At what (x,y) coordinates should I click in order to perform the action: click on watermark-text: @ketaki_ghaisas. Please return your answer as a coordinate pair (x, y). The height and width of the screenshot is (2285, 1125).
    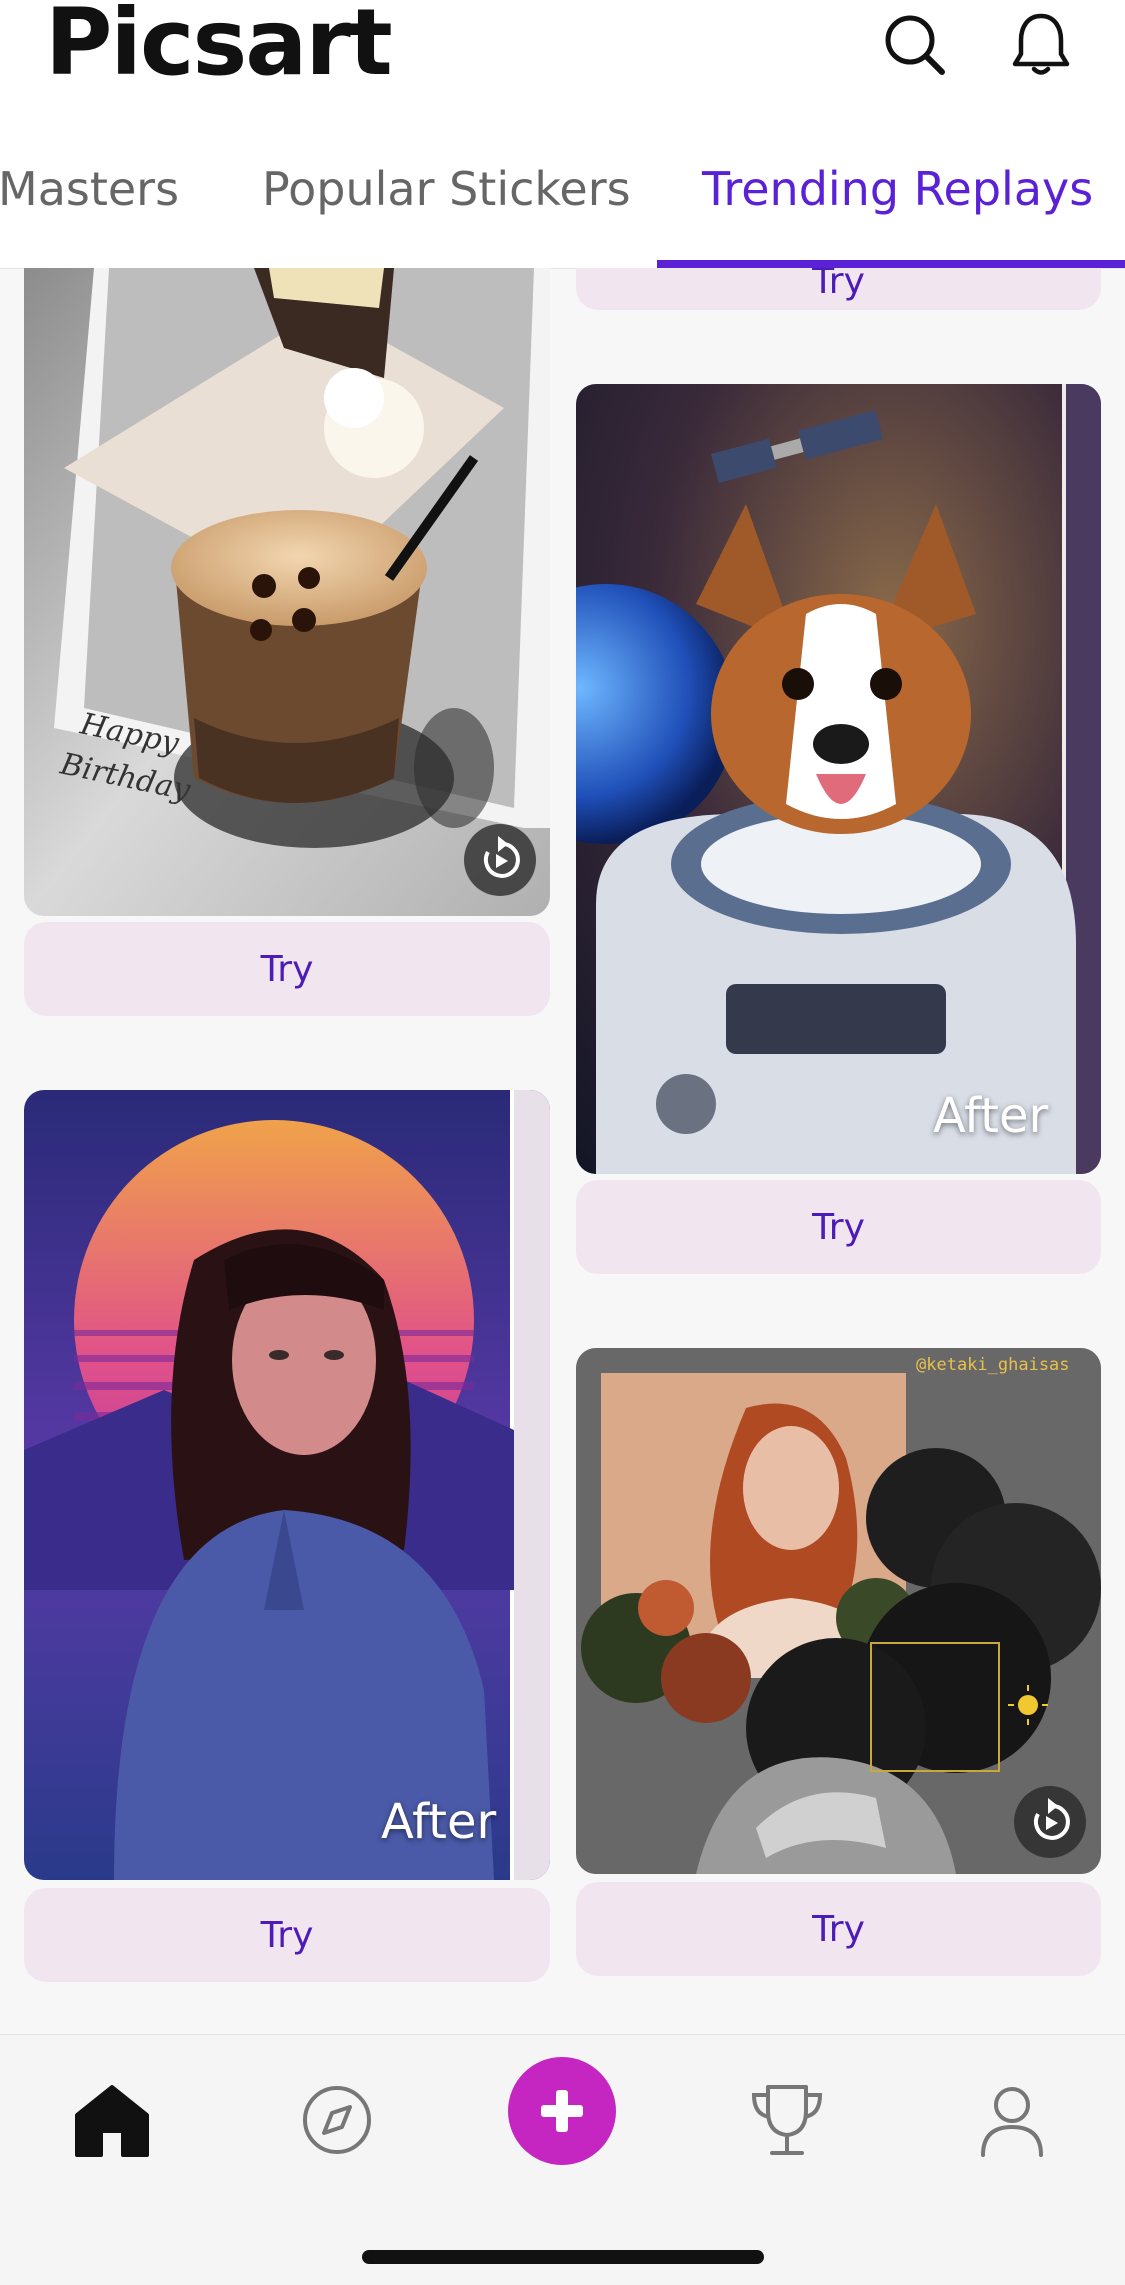
    Looking at the image, I should click on (993, 1365).